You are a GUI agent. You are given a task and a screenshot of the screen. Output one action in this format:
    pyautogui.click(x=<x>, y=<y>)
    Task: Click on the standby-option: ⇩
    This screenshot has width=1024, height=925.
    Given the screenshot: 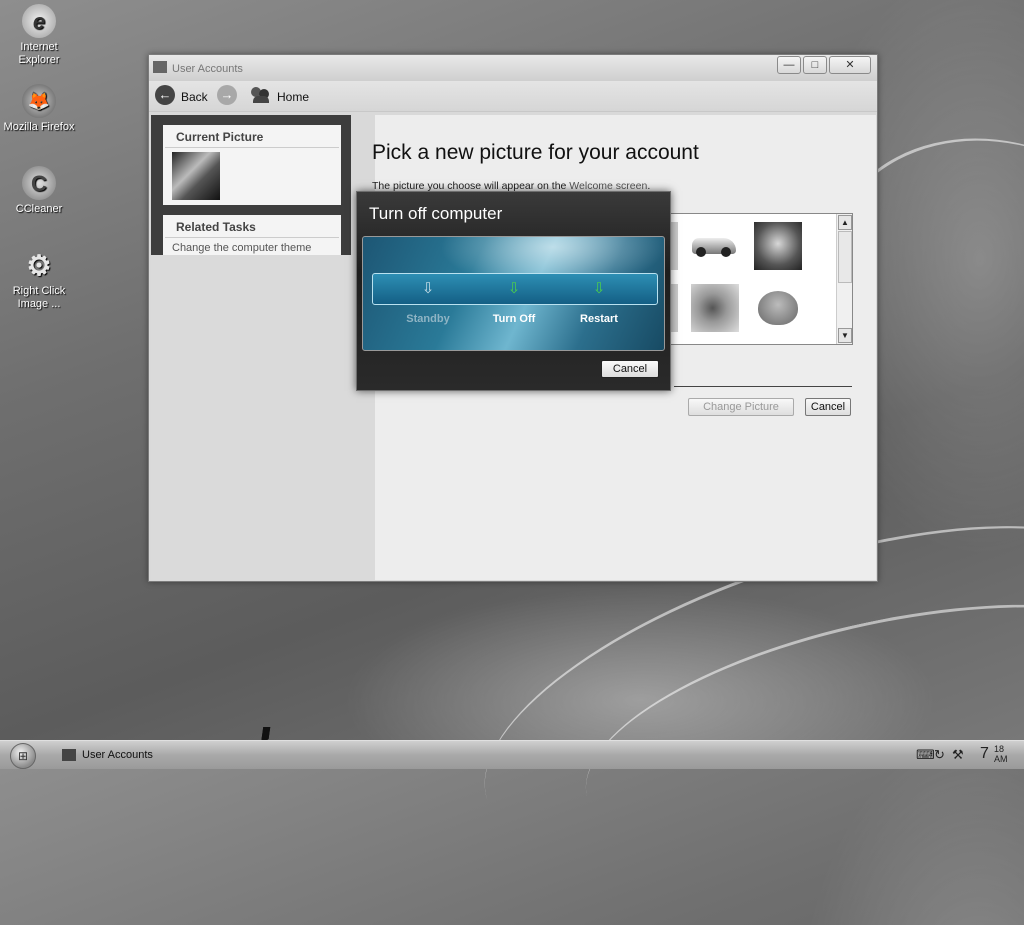 What is the action you would take?
    pyautogui.click(x=428, y=288)
    